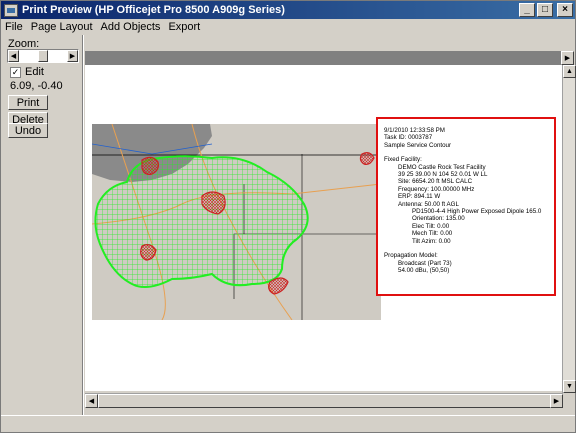  I want to click on edit-checkbox: ✓, so click(15, 72).